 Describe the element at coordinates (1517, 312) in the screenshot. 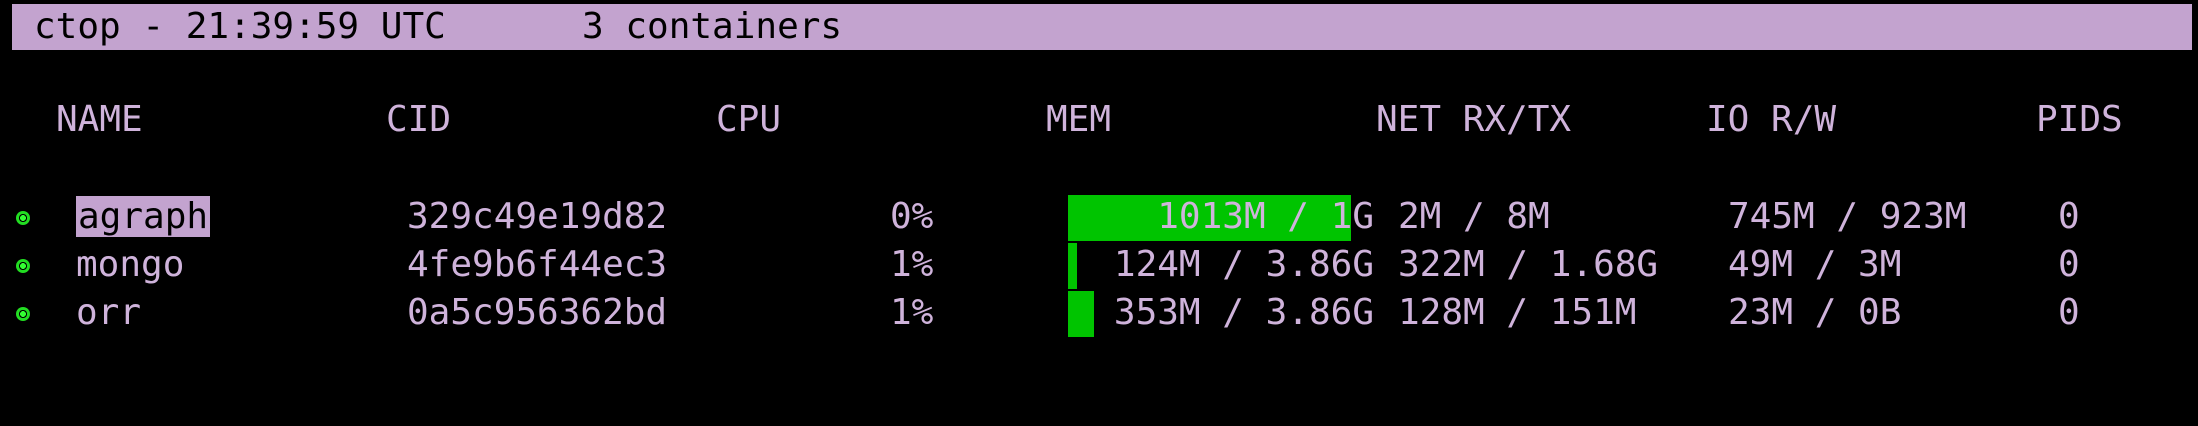

I see `net-value: 128M / 151M` at that location.